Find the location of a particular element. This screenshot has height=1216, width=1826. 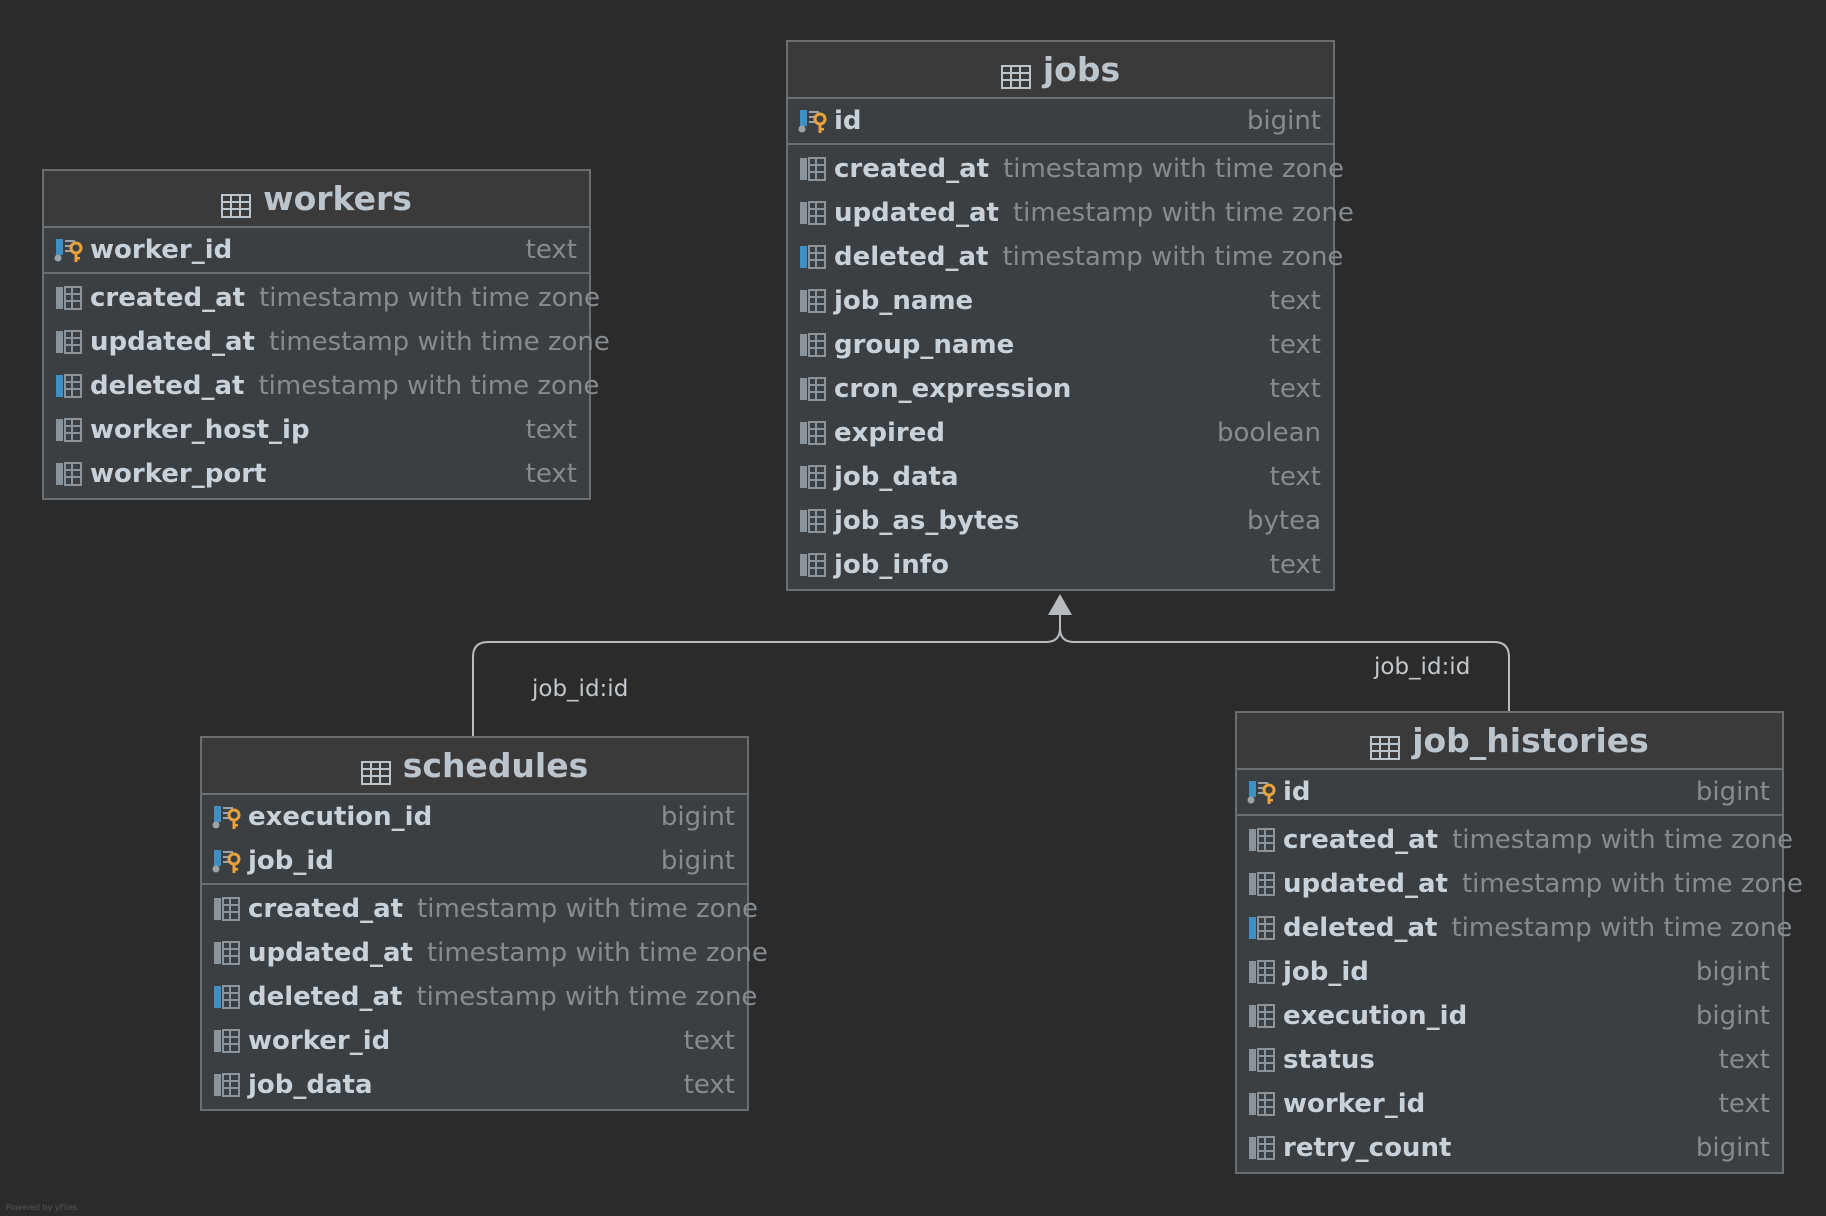

column-row: group_name text is located at coordinates (1060, 345).